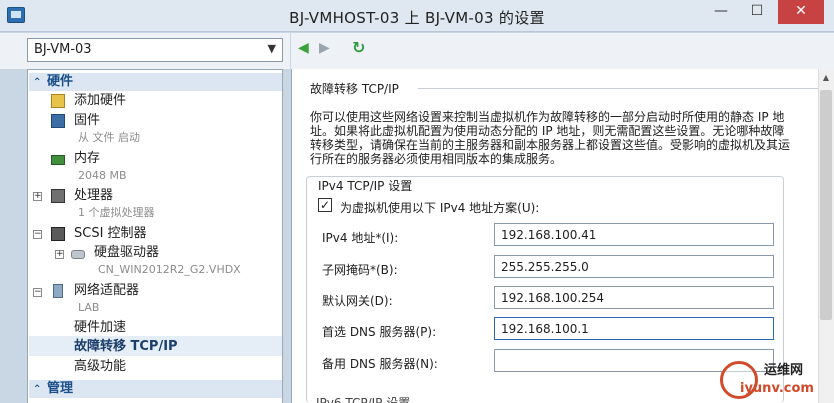 Image resolution: width=834 pixels, height=403 pixels. What do you see at coordinates (777, 388) in the screenshot?
I see `watermark-text-bottom: iyunv.com` at bounding box center [777, 388].